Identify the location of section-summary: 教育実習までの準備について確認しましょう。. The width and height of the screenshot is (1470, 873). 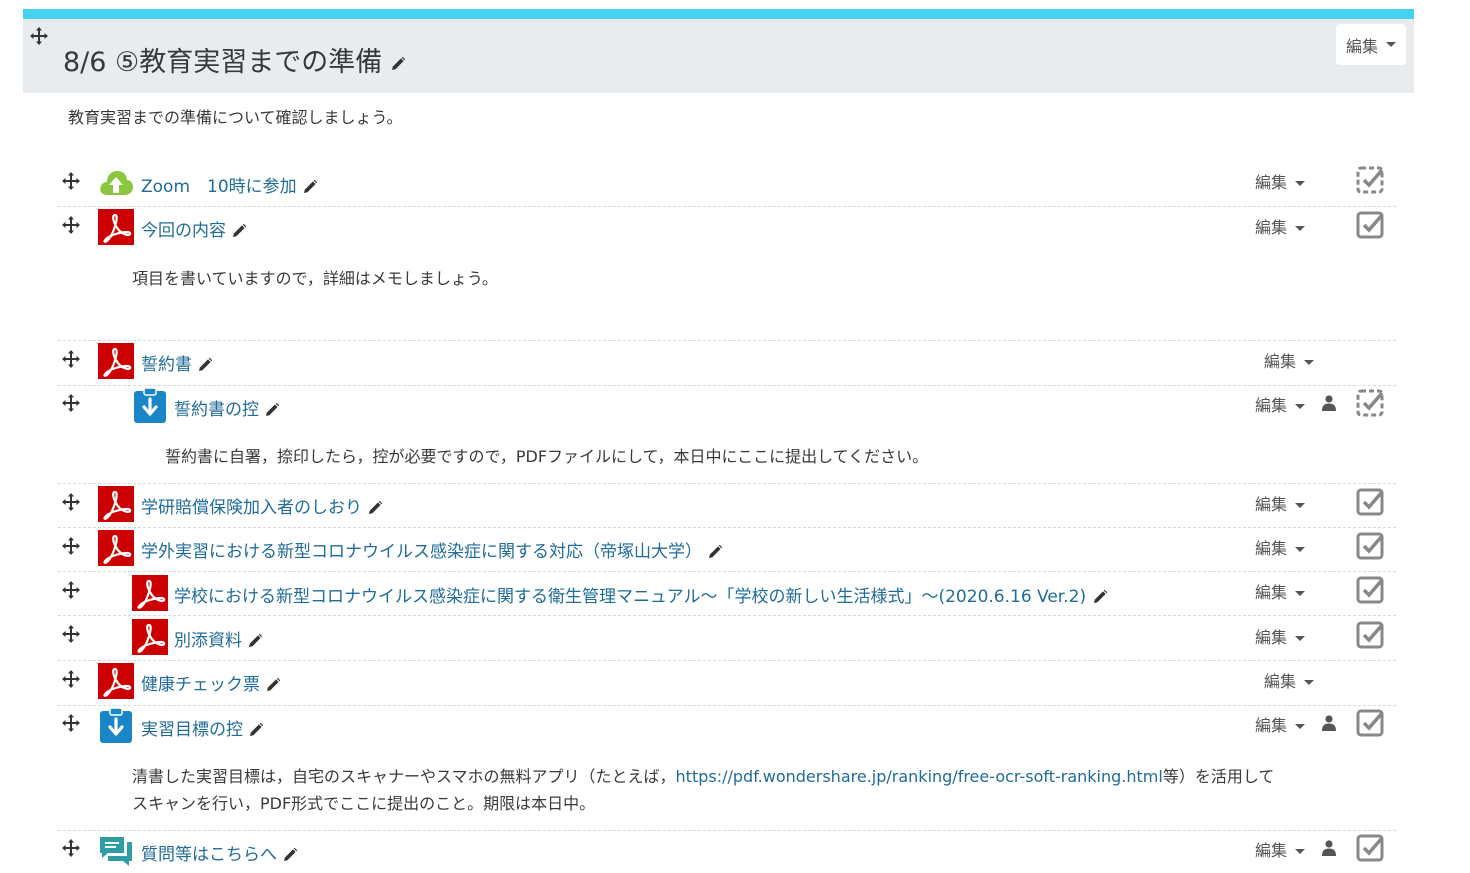
(235, 117).